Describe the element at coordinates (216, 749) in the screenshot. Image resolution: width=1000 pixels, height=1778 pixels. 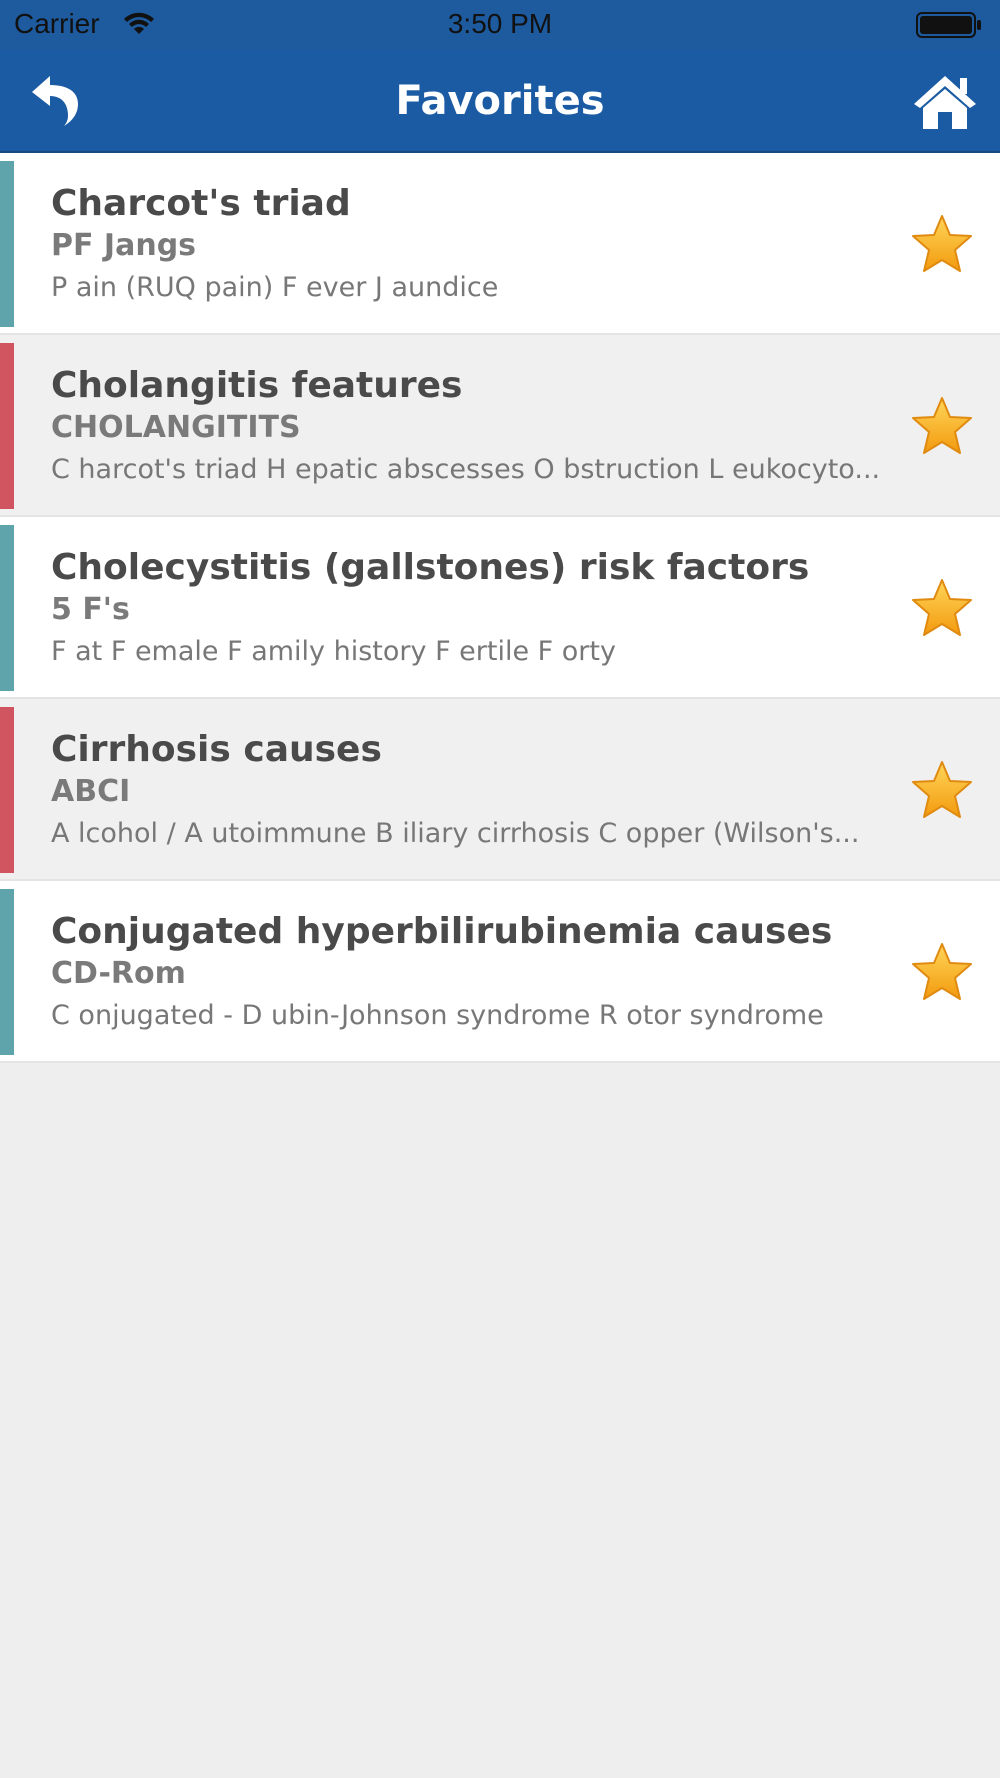
I see `item-title: Cirrhosis causes` at that location.